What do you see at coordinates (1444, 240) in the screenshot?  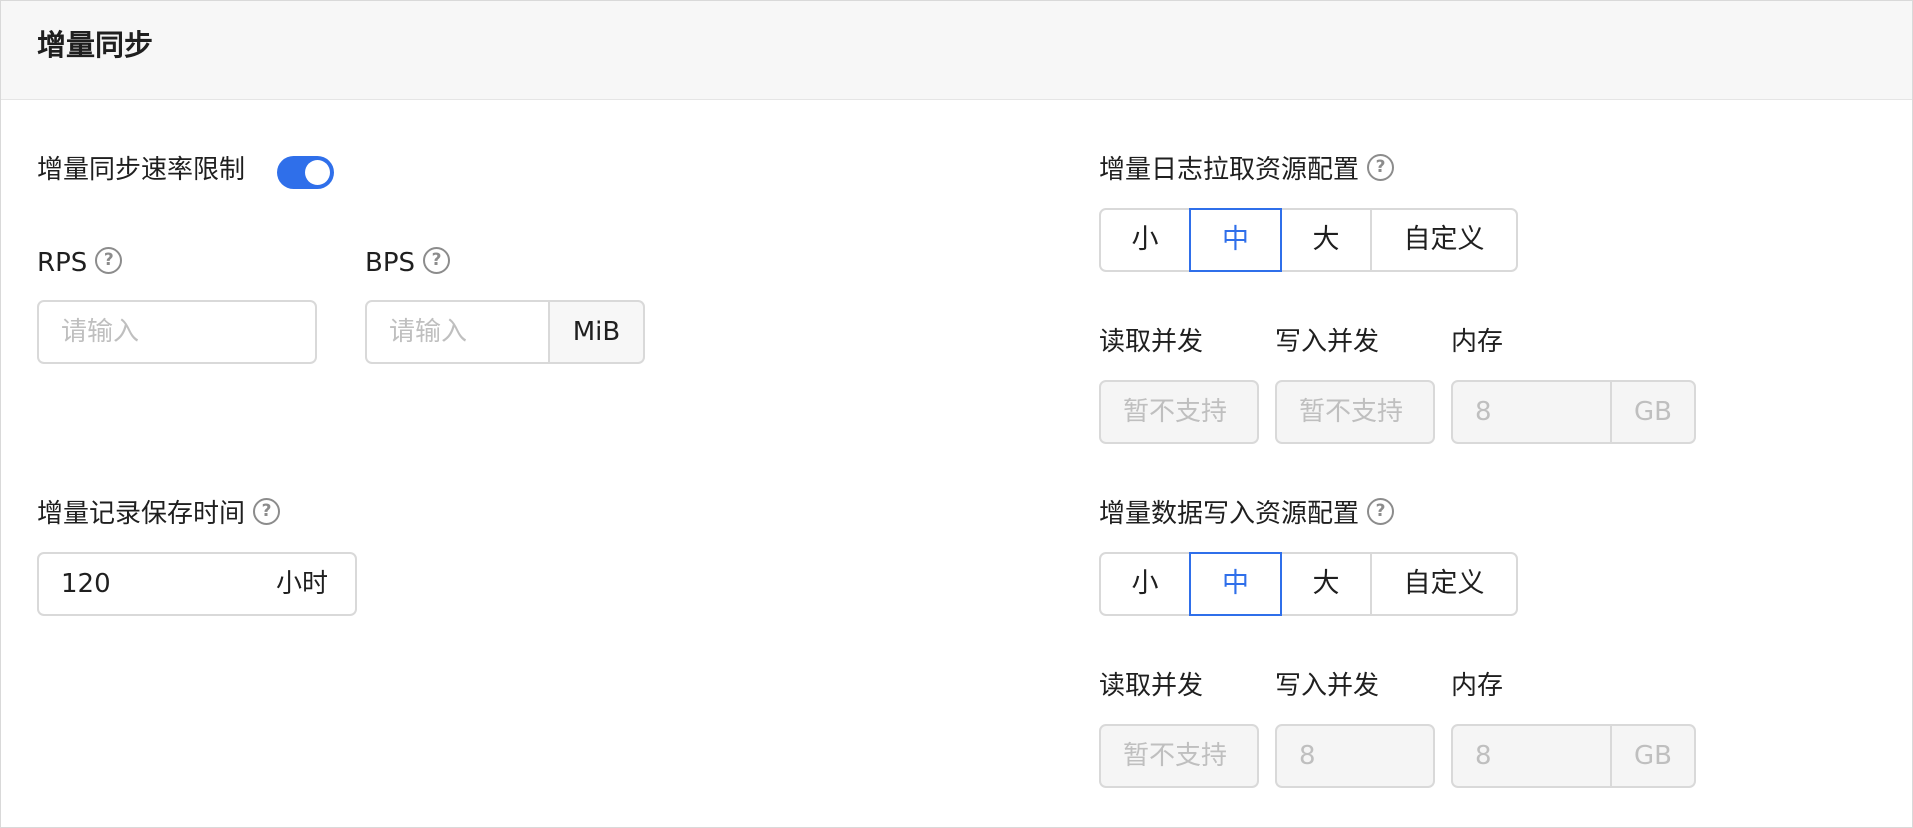 I see `log-pull-option-custom: 自定义` at bounding box center [1444, 240].